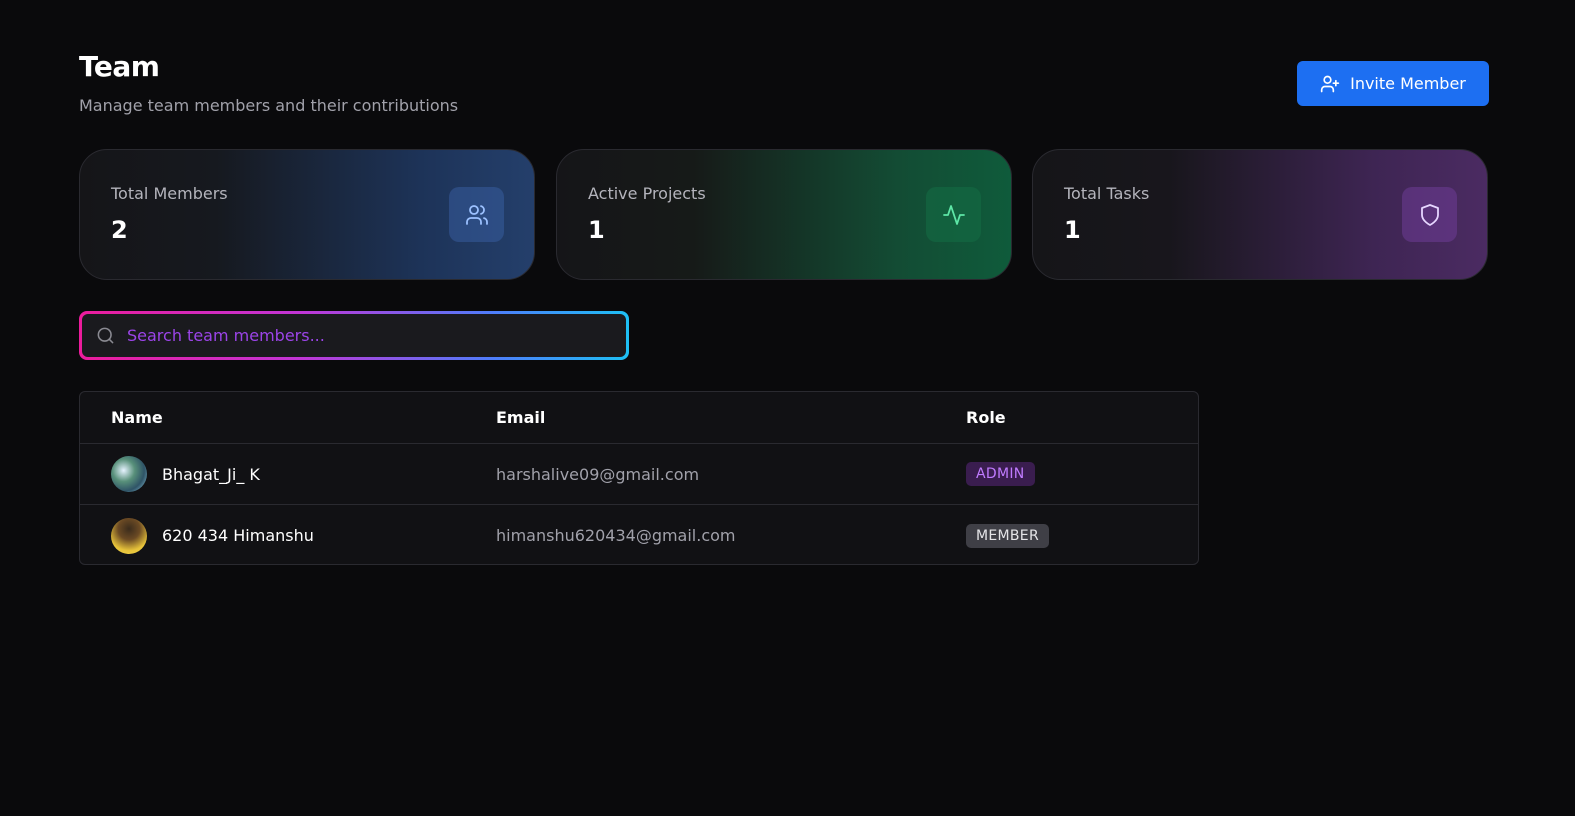 This screenshot has height=816, width=1575. I want to click on column-header-name: Name, so click(137, 417).